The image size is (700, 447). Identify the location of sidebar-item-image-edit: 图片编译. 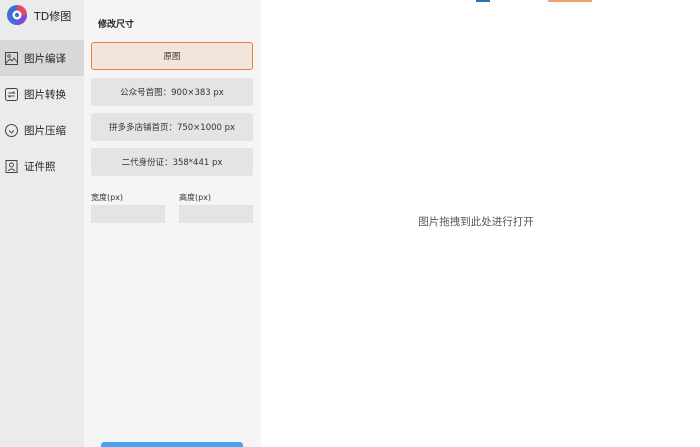
(42, 58).